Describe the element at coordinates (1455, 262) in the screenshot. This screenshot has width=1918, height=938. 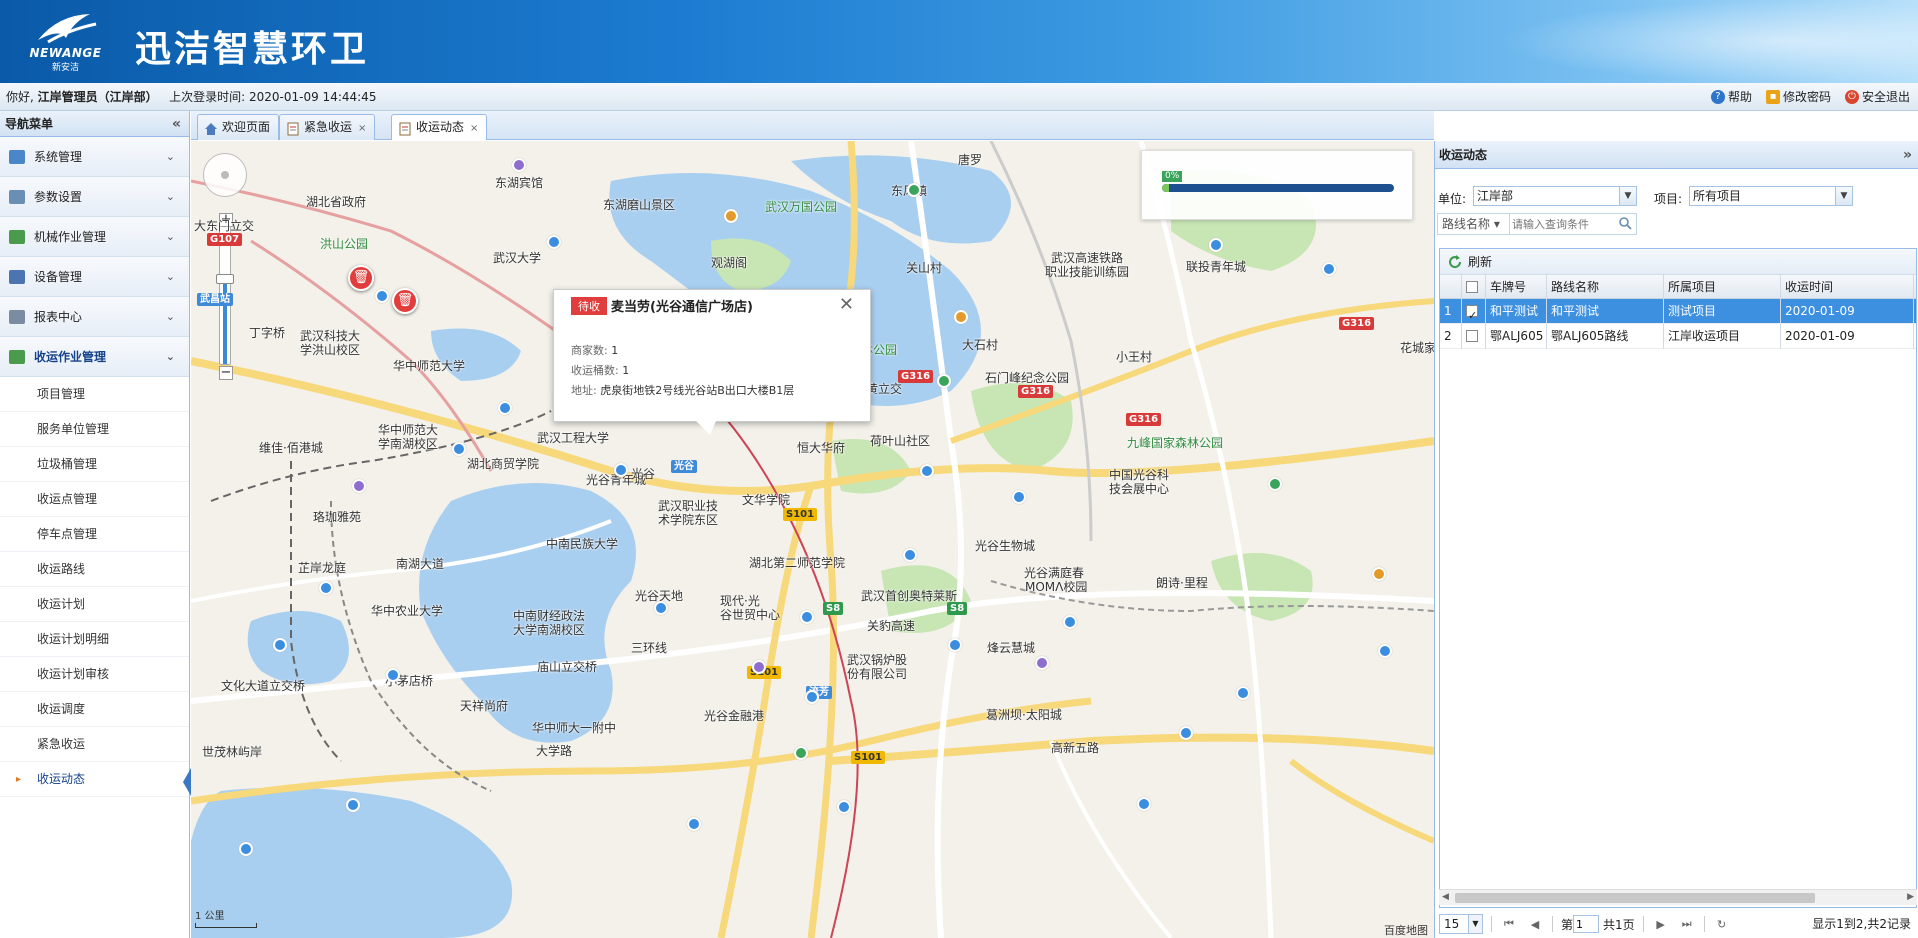
I see `refresh-icon` at that location.